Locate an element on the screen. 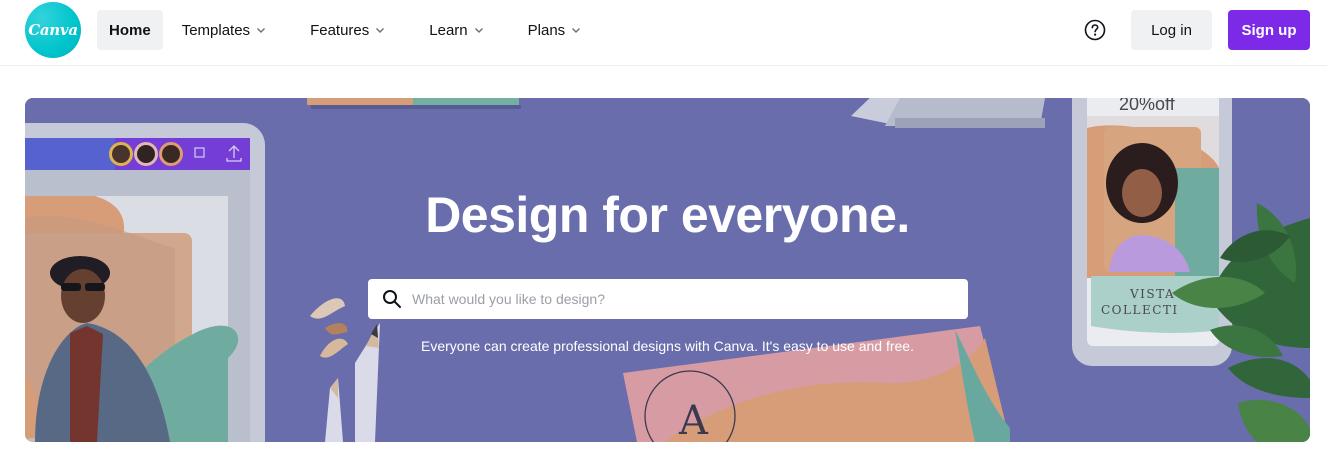  login-button: Log in is located at coordinates (1171, 30).